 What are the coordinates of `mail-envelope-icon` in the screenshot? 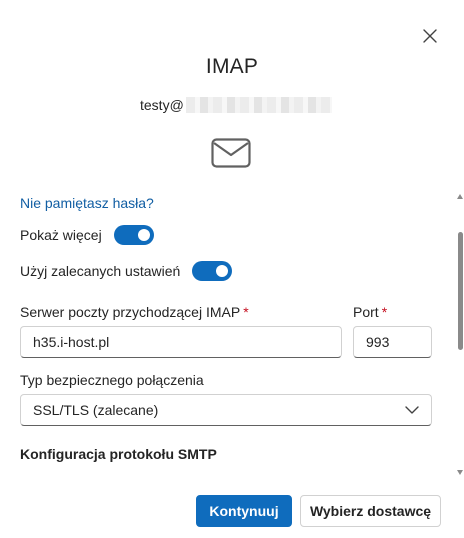 It's located at (231, 153).